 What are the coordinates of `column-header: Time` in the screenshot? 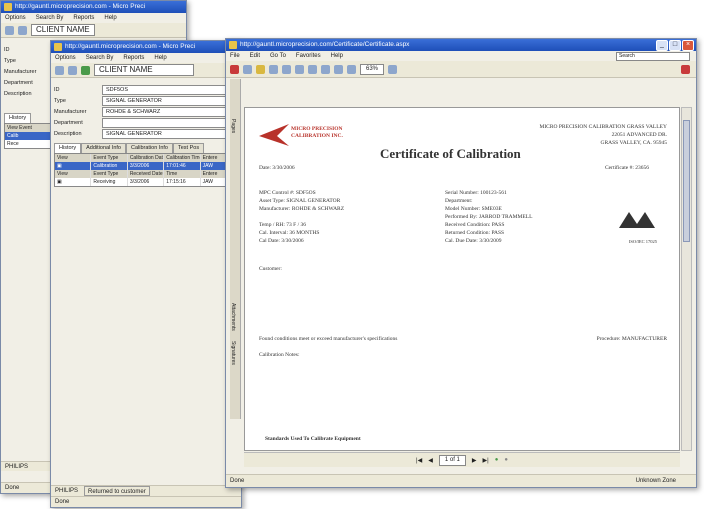 It's located at (182, 174).